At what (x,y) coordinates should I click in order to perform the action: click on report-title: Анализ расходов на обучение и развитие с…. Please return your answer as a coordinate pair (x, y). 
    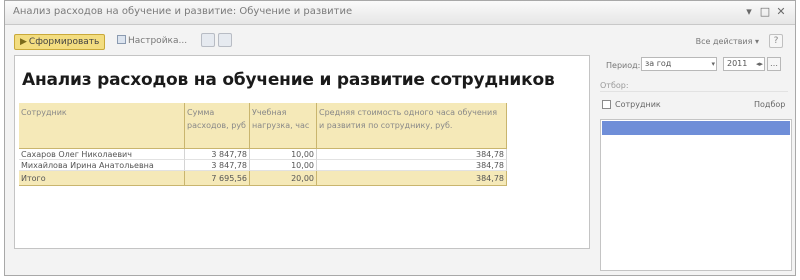
    Looking at the image, I should click on (288, 80).